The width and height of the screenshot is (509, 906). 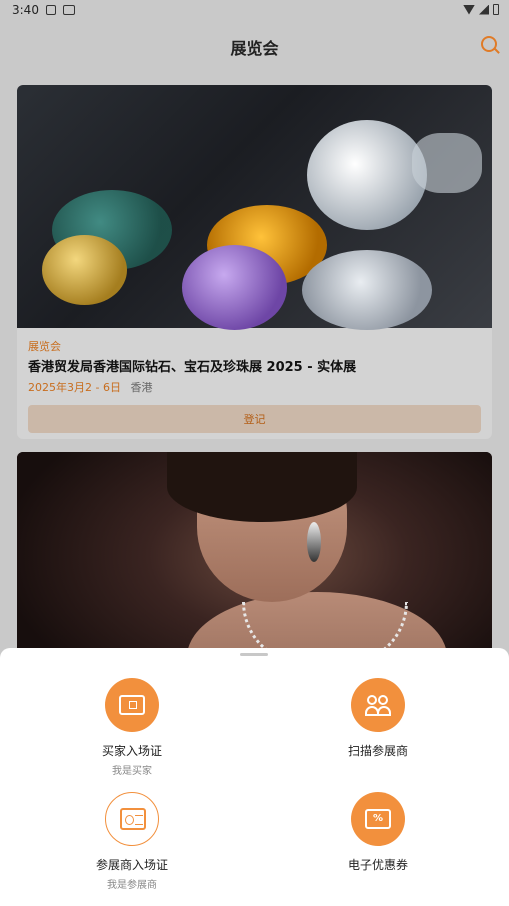 What do you see at coordinates (254, 387) in the screenshot?
I see `event-meta: 2025年3月2 - 6日 香港` at bounding box center [254, 387].